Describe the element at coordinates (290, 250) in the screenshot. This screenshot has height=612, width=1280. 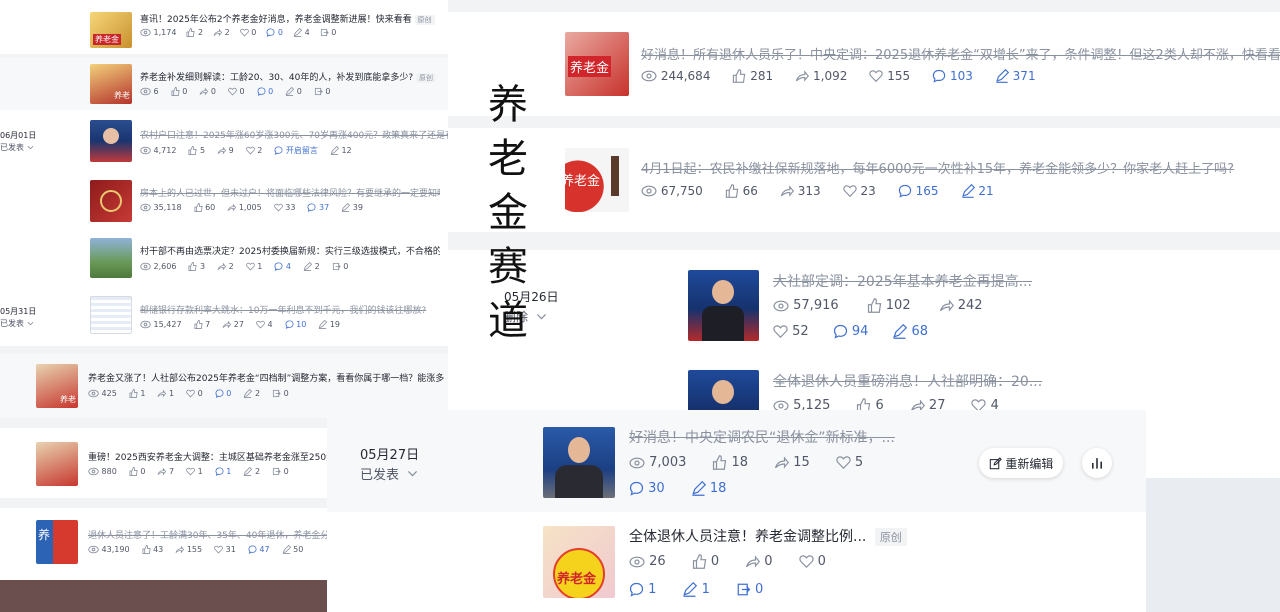
I see `item-title: 村干部不再由选票决定？2025村委换届新规：实行三级选拔模式，不合格的就下马!` at that location.